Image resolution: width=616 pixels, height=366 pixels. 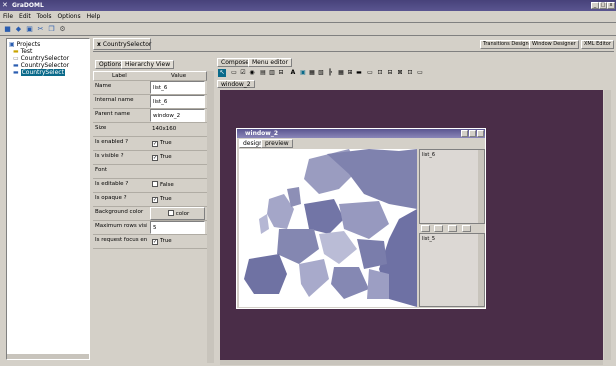 What do you see at coordinates (210, 217) in the screenshot?
I see `properties-scrollbar` at bounding box center [210, 217].